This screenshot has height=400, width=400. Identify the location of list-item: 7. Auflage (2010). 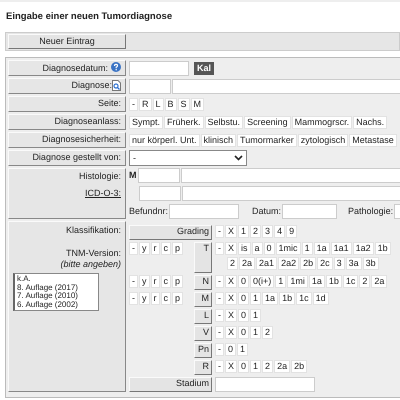
(56, 296).